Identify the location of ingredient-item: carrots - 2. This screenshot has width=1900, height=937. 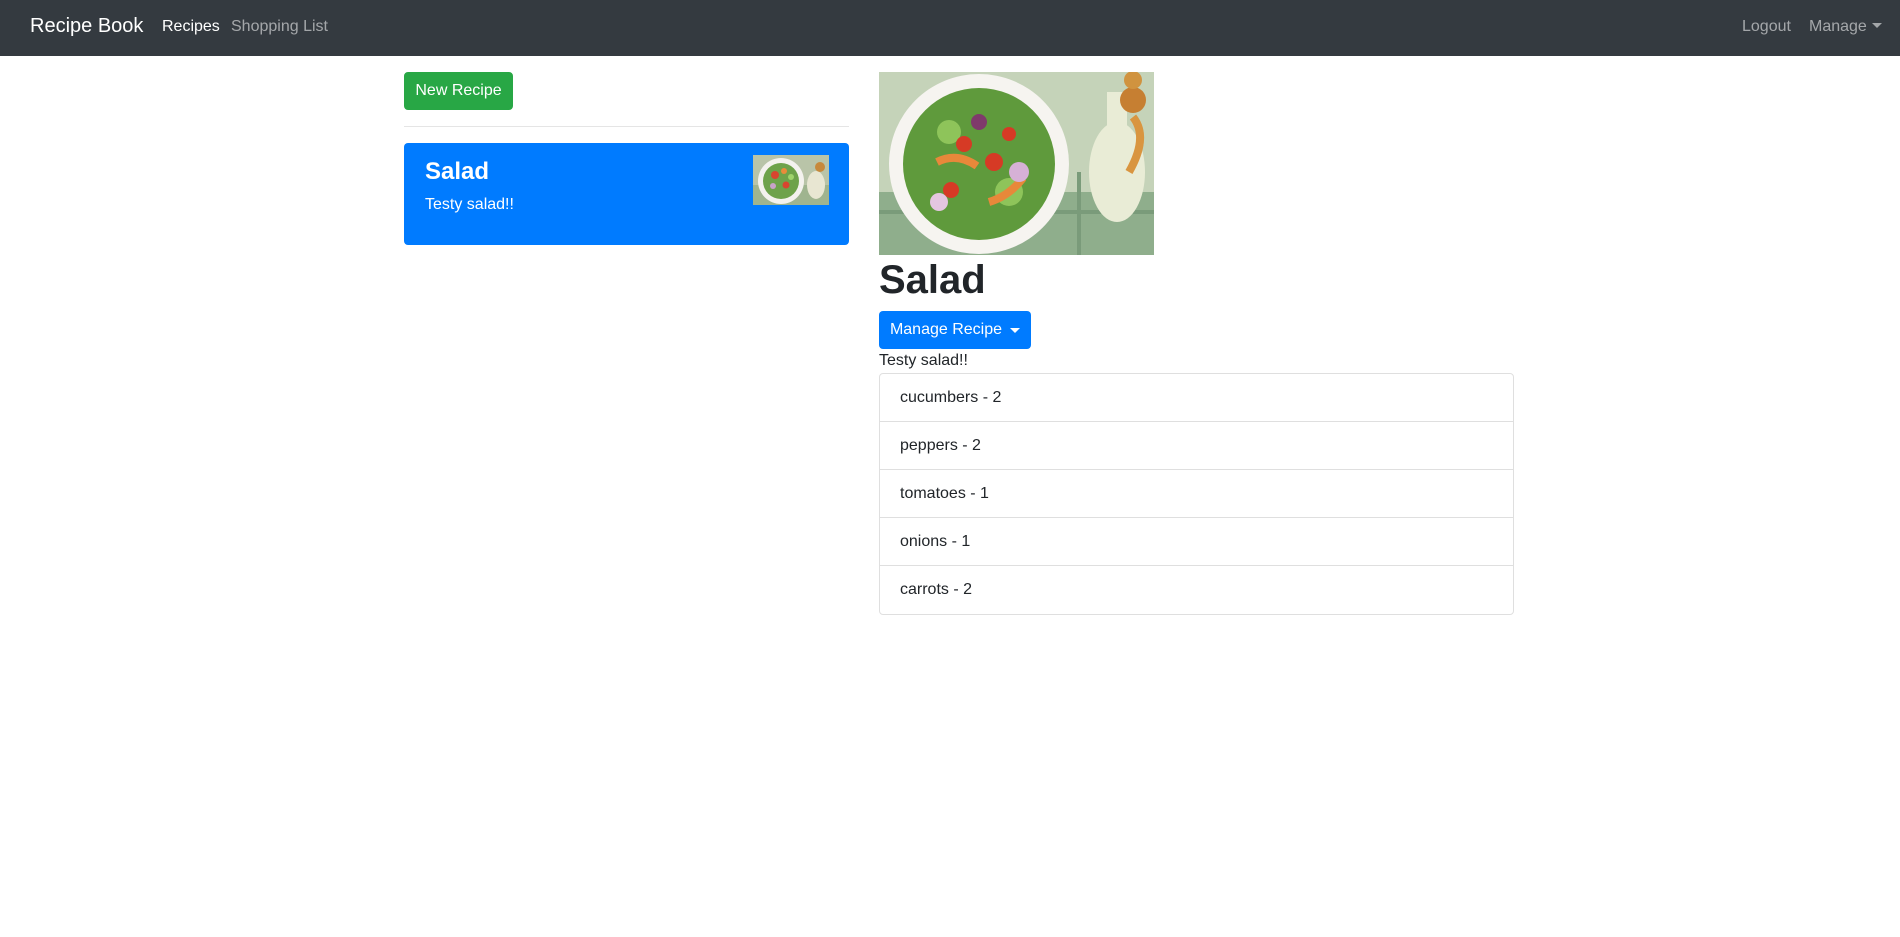
(1196, 590).